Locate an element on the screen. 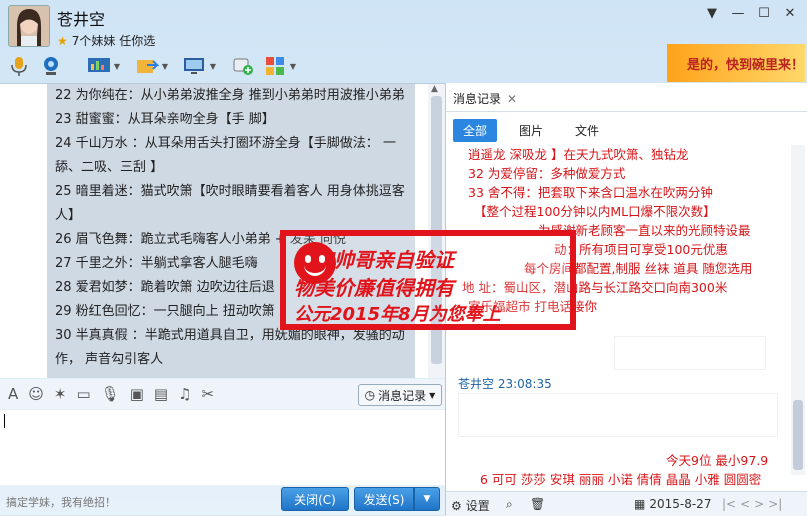 The width and height of the screenshot is (807, 516). share-screen-button: ▼ is located at coordinates (199, 66).